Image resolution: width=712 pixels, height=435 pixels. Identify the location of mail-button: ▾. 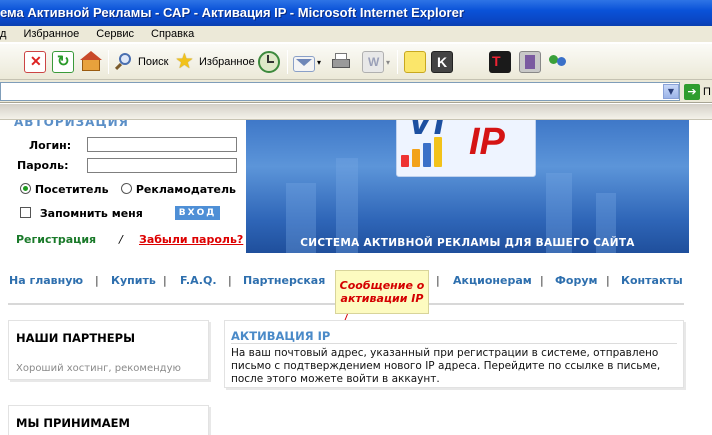
(307, 62).